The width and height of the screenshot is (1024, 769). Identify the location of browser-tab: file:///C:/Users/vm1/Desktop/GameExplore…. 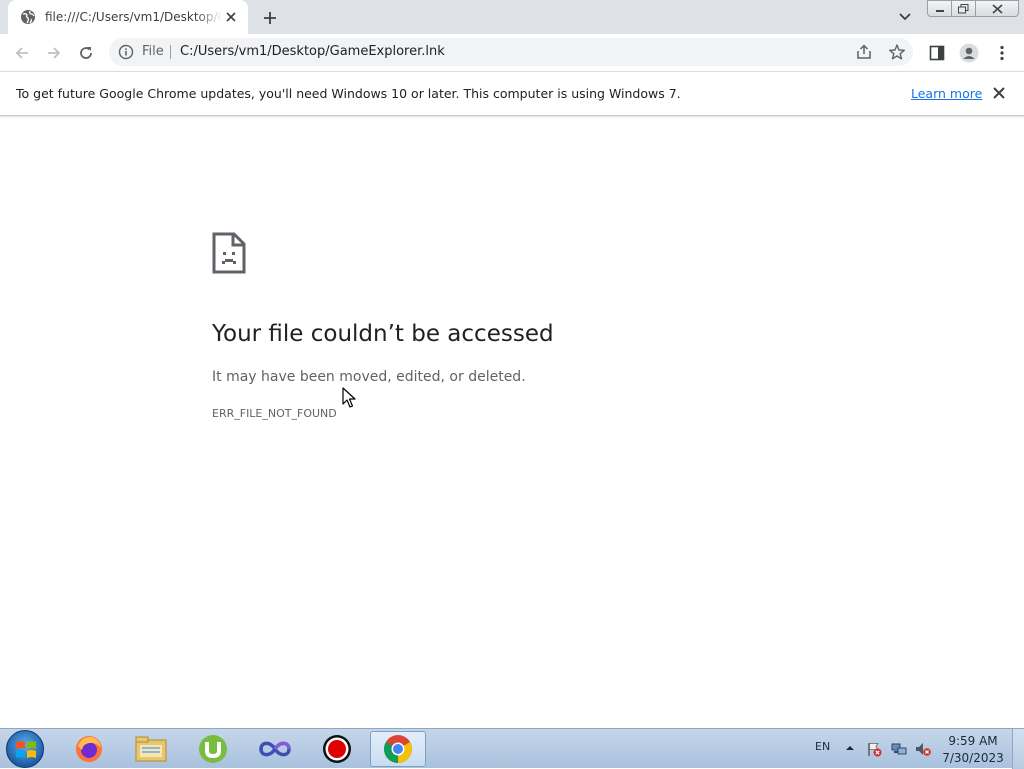
(128, 17).